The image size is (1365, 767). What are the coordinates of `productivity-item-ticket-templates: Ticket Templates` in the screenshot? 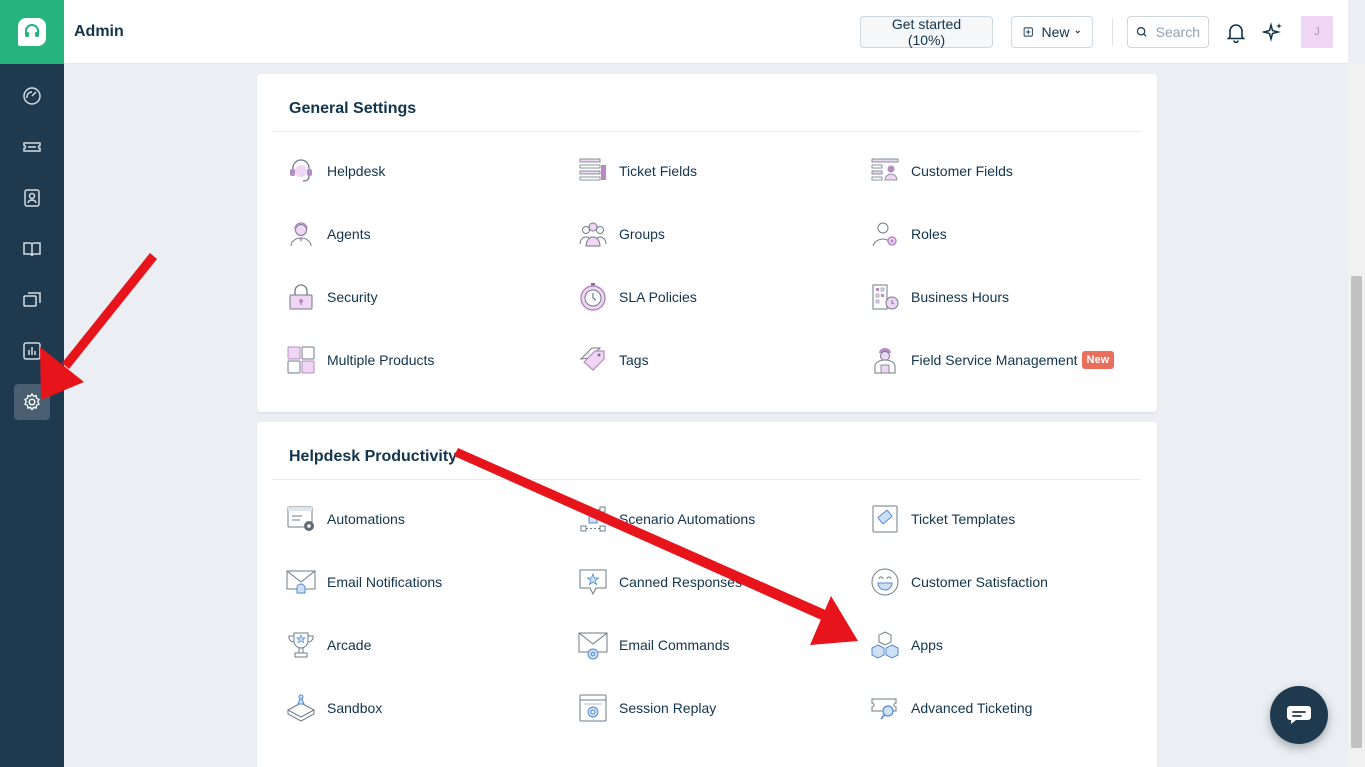 It's located at (1009, 519).